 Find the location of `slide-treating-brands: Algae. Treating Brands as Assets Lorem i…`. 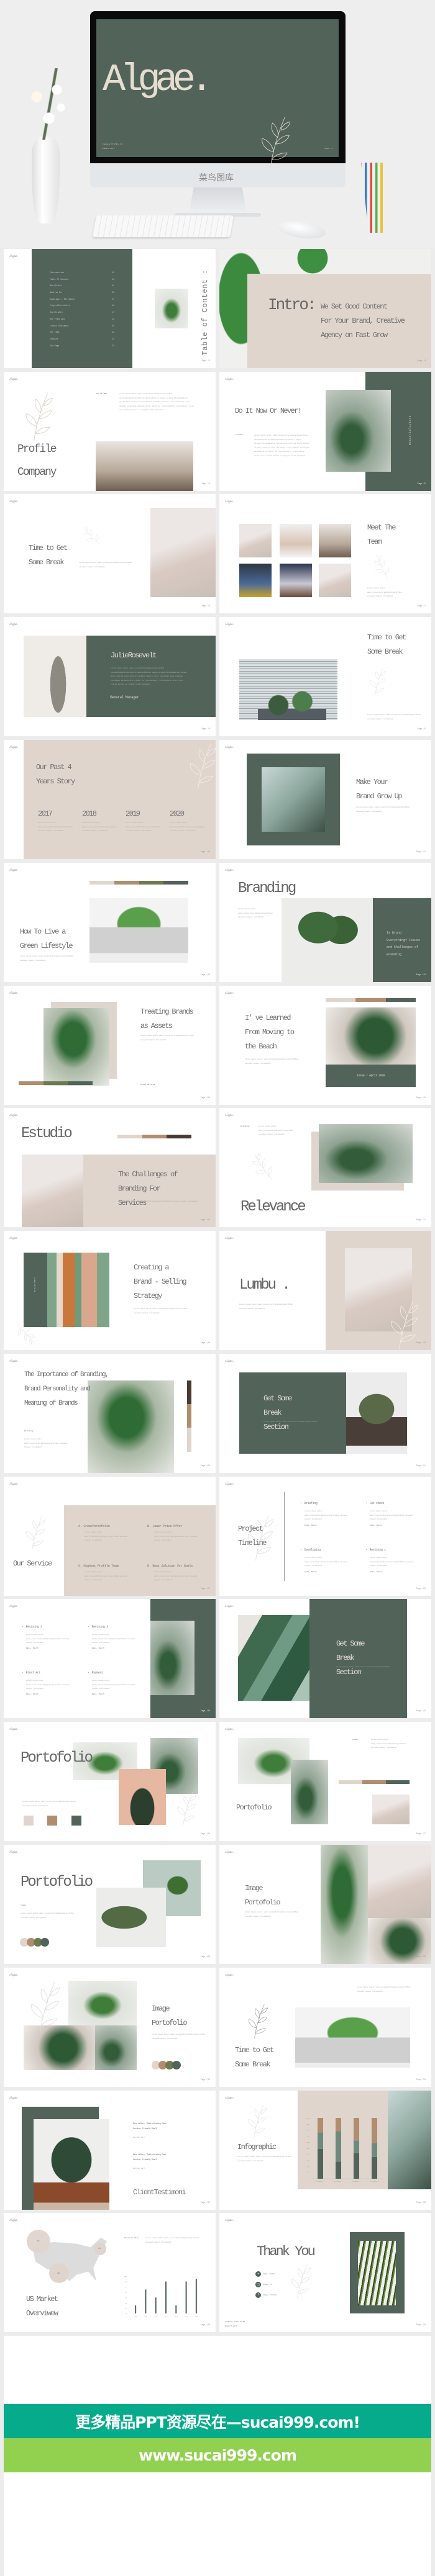

slide-treating-brands: Algae. Treating Brands as Assets Lorem i… is located at coordinates (110, 1045).